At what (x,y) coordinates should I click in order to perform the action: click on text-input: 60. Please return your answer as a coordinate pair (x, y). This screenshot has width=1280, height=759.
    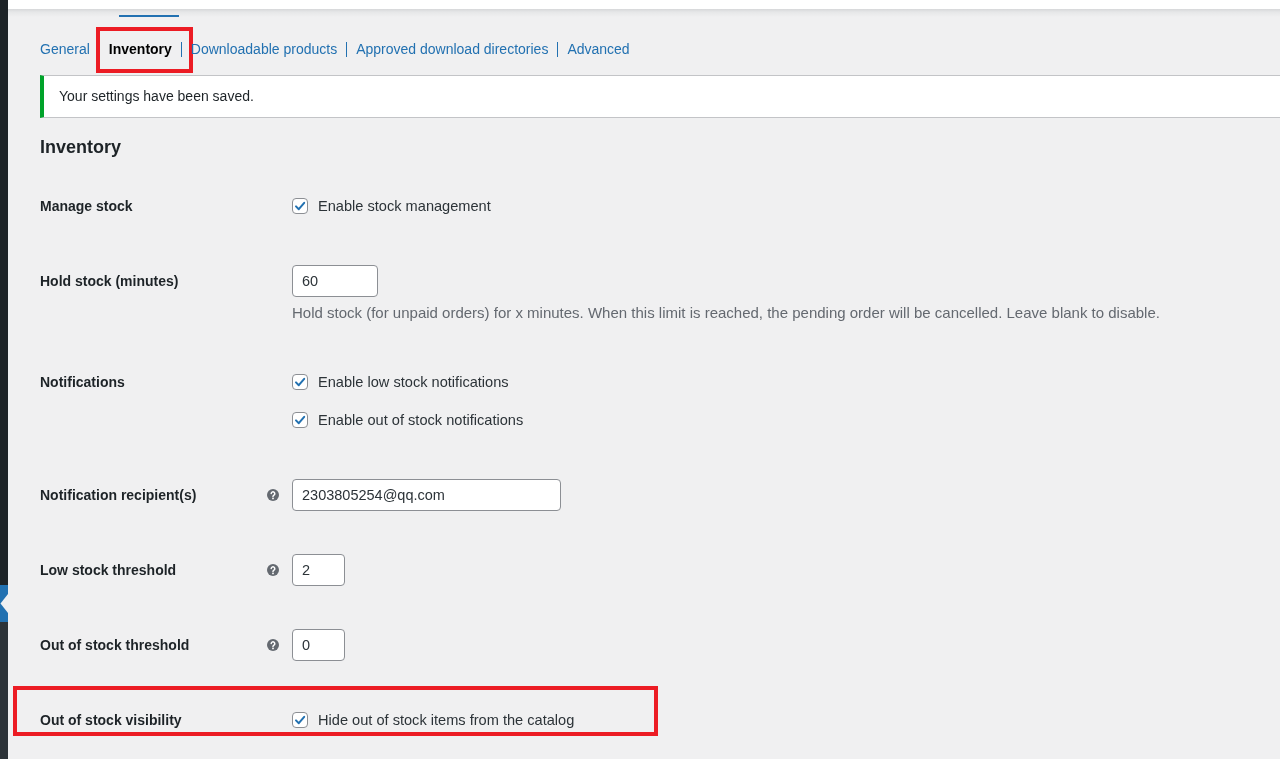
    Looking at the image, I should click on (335, 281).